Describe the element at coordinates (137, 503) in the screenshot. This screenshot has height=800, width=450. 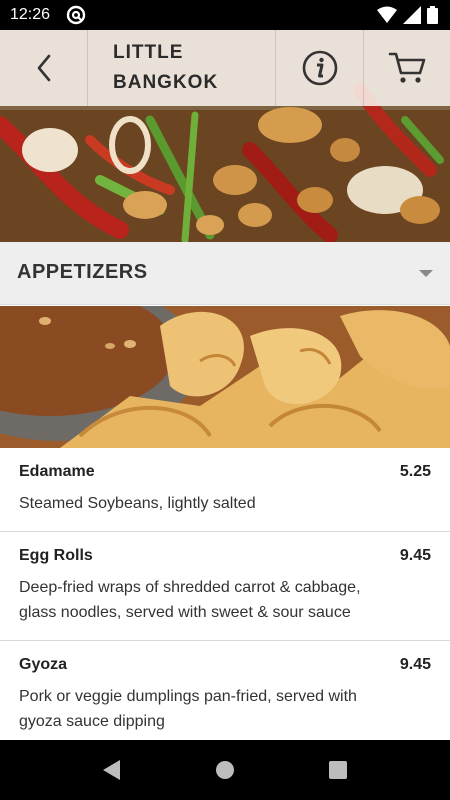
I see `menu-item-description: Steamed Soybeans, lightly salted` at that location.